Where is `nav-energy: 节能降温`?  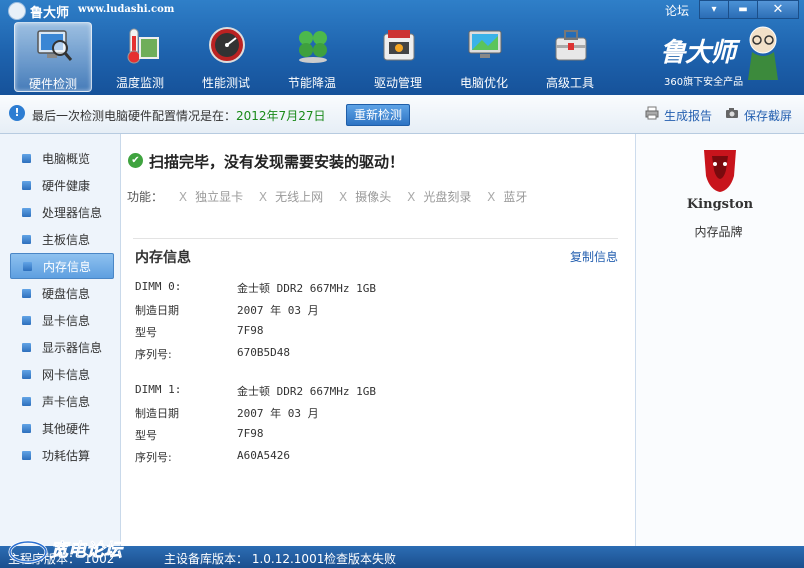 nav-energy: 节能降温 is located at coordinates (312, 56).